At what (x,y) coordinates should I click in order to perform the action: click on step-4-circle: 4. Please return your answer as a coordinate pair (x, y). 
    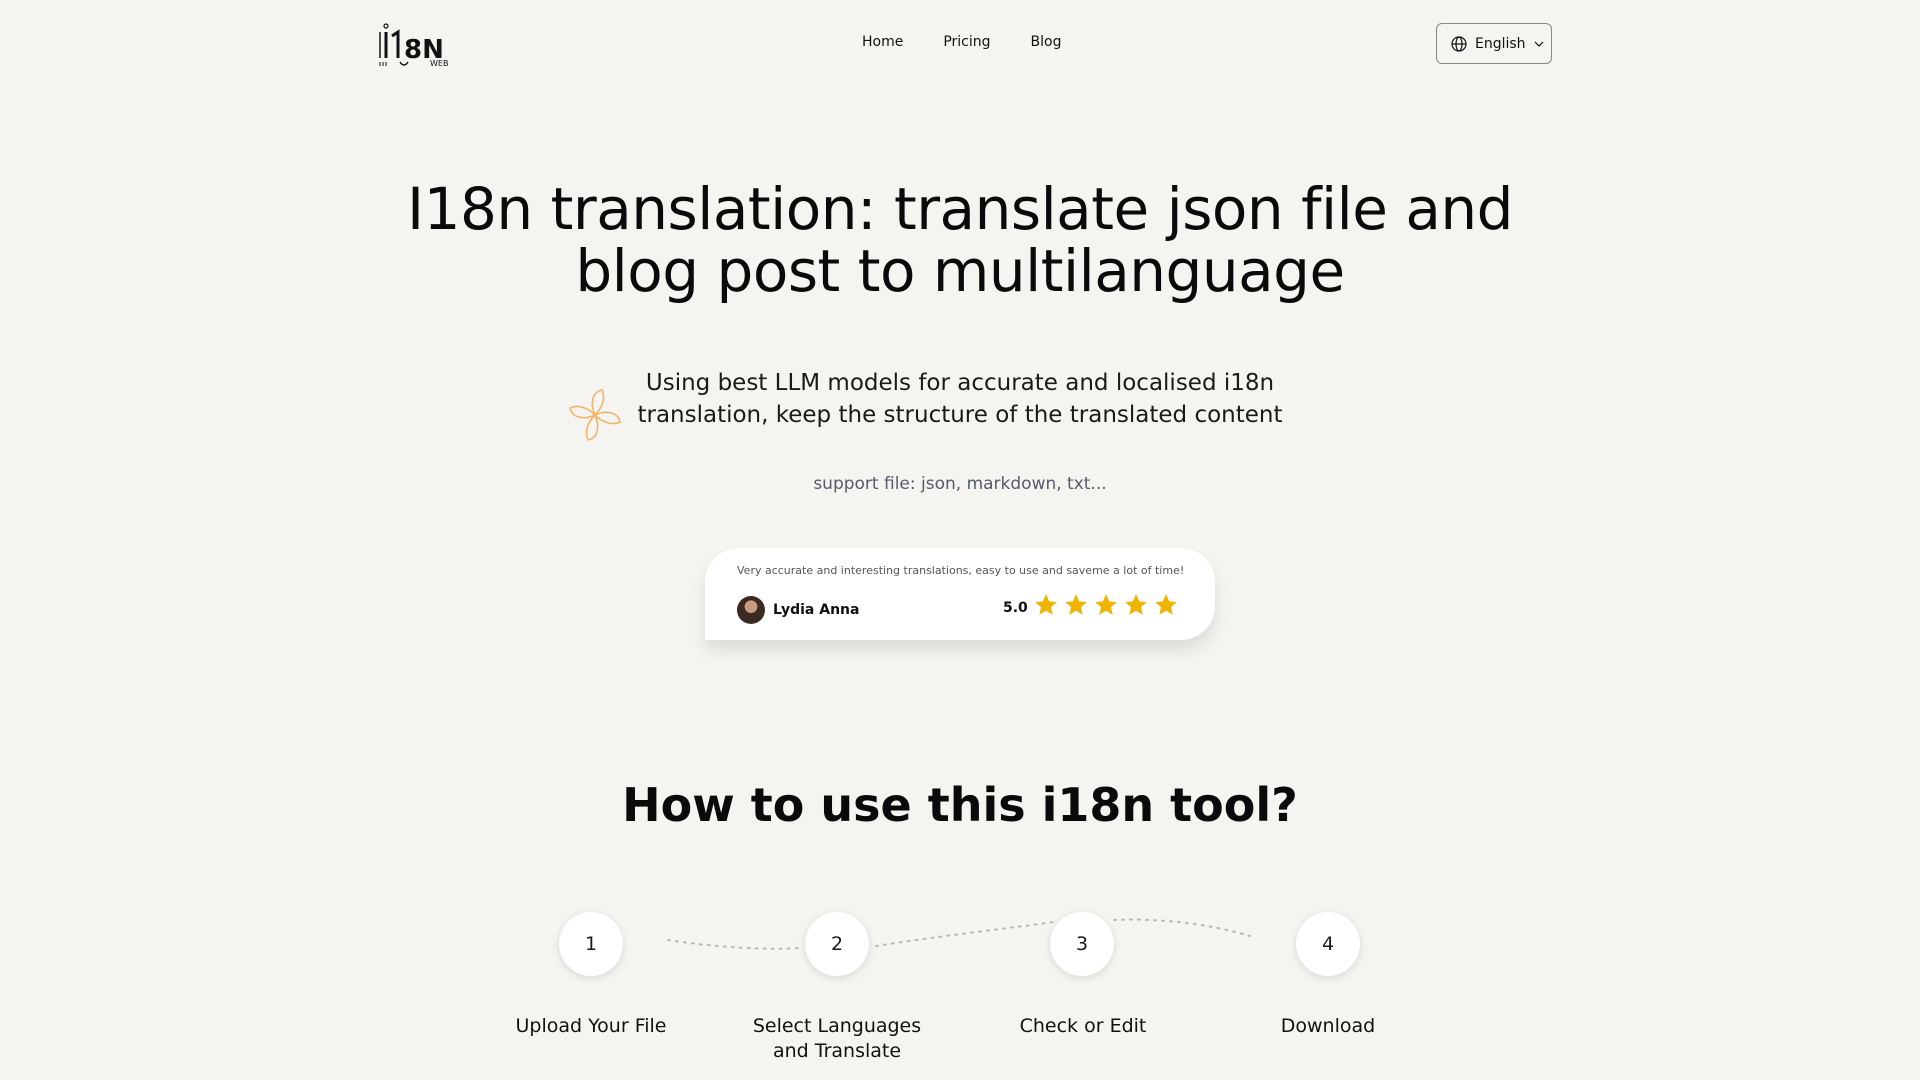
    Looking at the image, I should click on (1328, 944).